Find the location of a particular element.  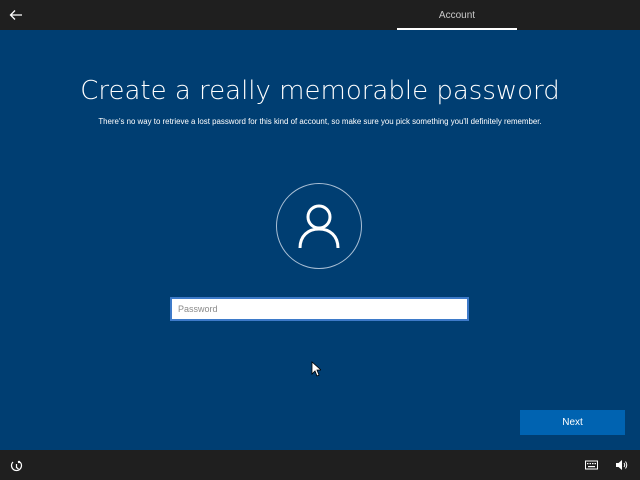

tab-underline is located at coordinates (457, 29).